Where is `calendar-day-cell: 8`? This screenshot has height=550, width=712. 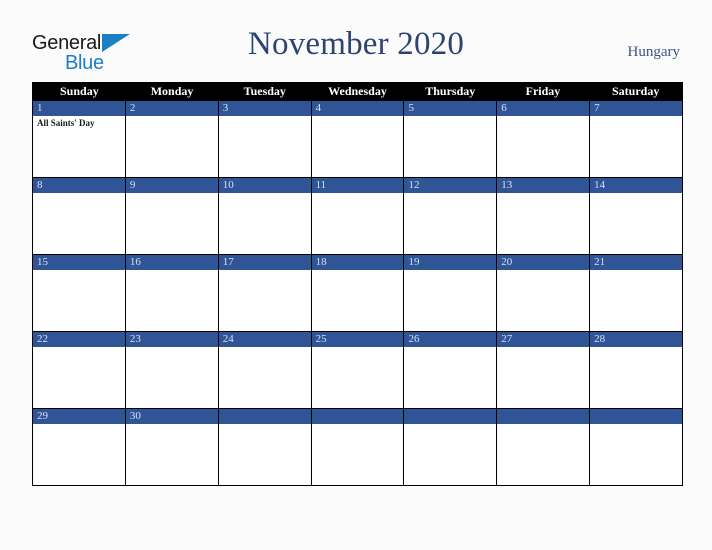 calendar-day-cell: 8 is located at coordinates (79, 216).